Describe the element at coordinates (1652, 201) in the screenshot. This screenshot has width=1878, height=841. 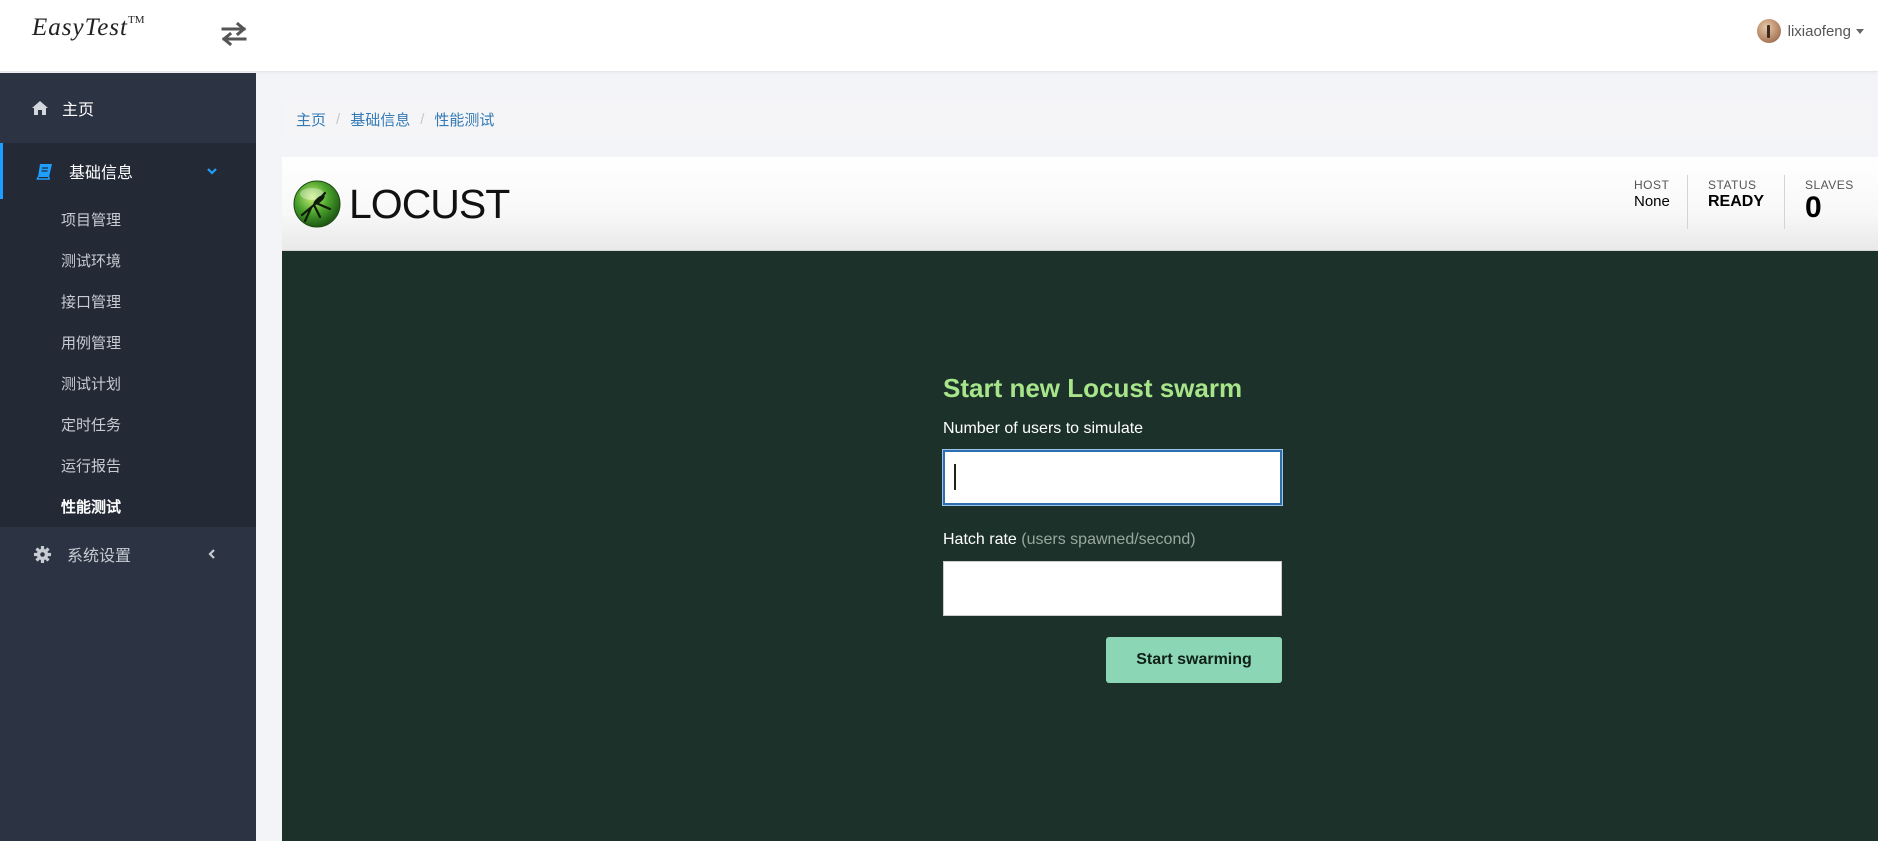
I see `host-value: None` at that location.